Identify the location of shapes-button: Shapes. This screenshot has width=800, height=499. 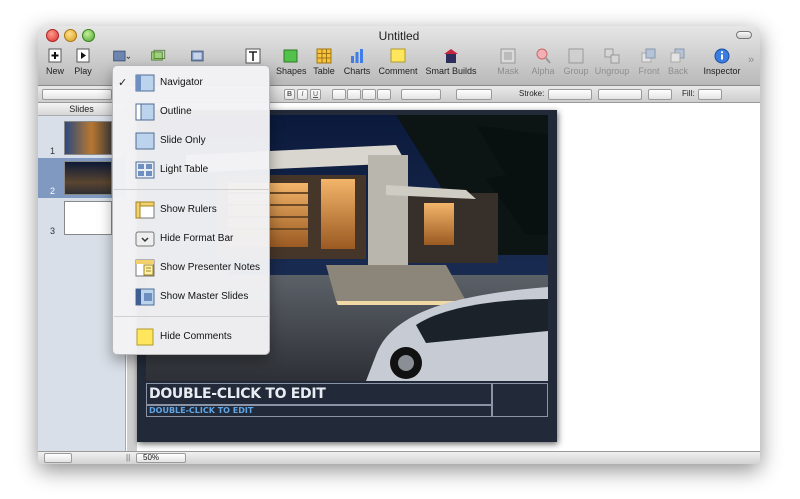
(291, 66).